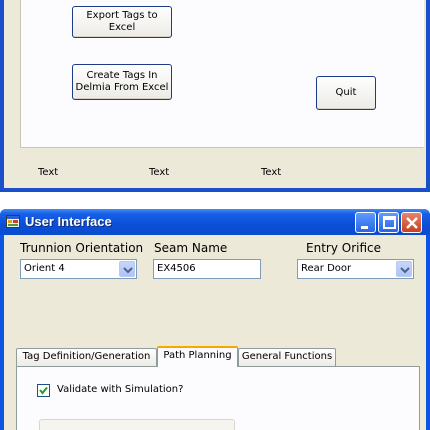  I want to click on path-planning-tab-page: Validate with Simulation?, so click(218, 398).